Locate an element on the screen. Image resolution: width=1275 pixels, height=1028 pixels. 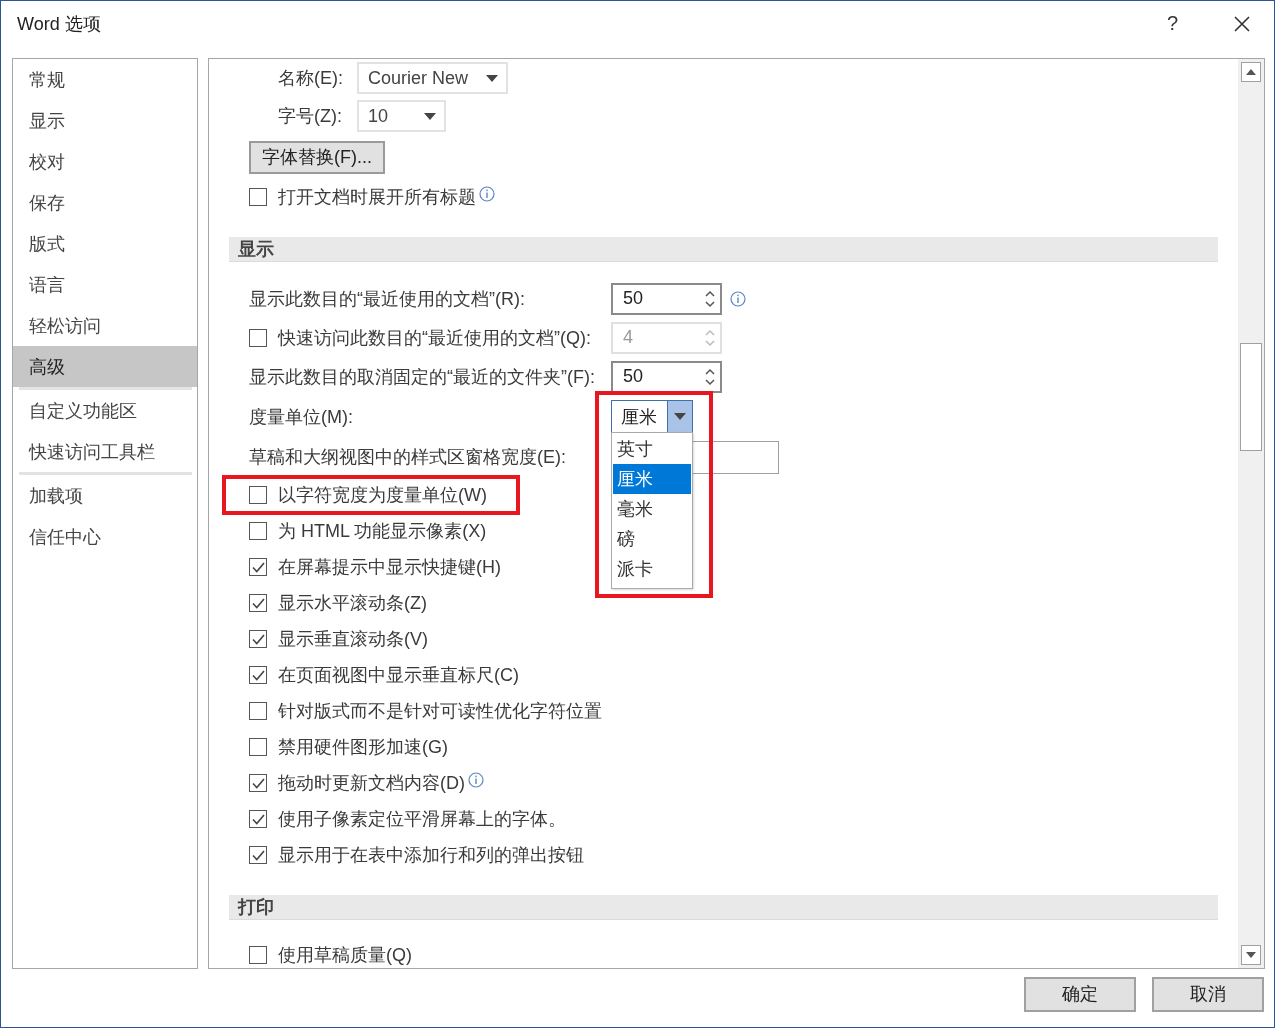
sidebar-item: 常规 is located at coordinates (105, 79).